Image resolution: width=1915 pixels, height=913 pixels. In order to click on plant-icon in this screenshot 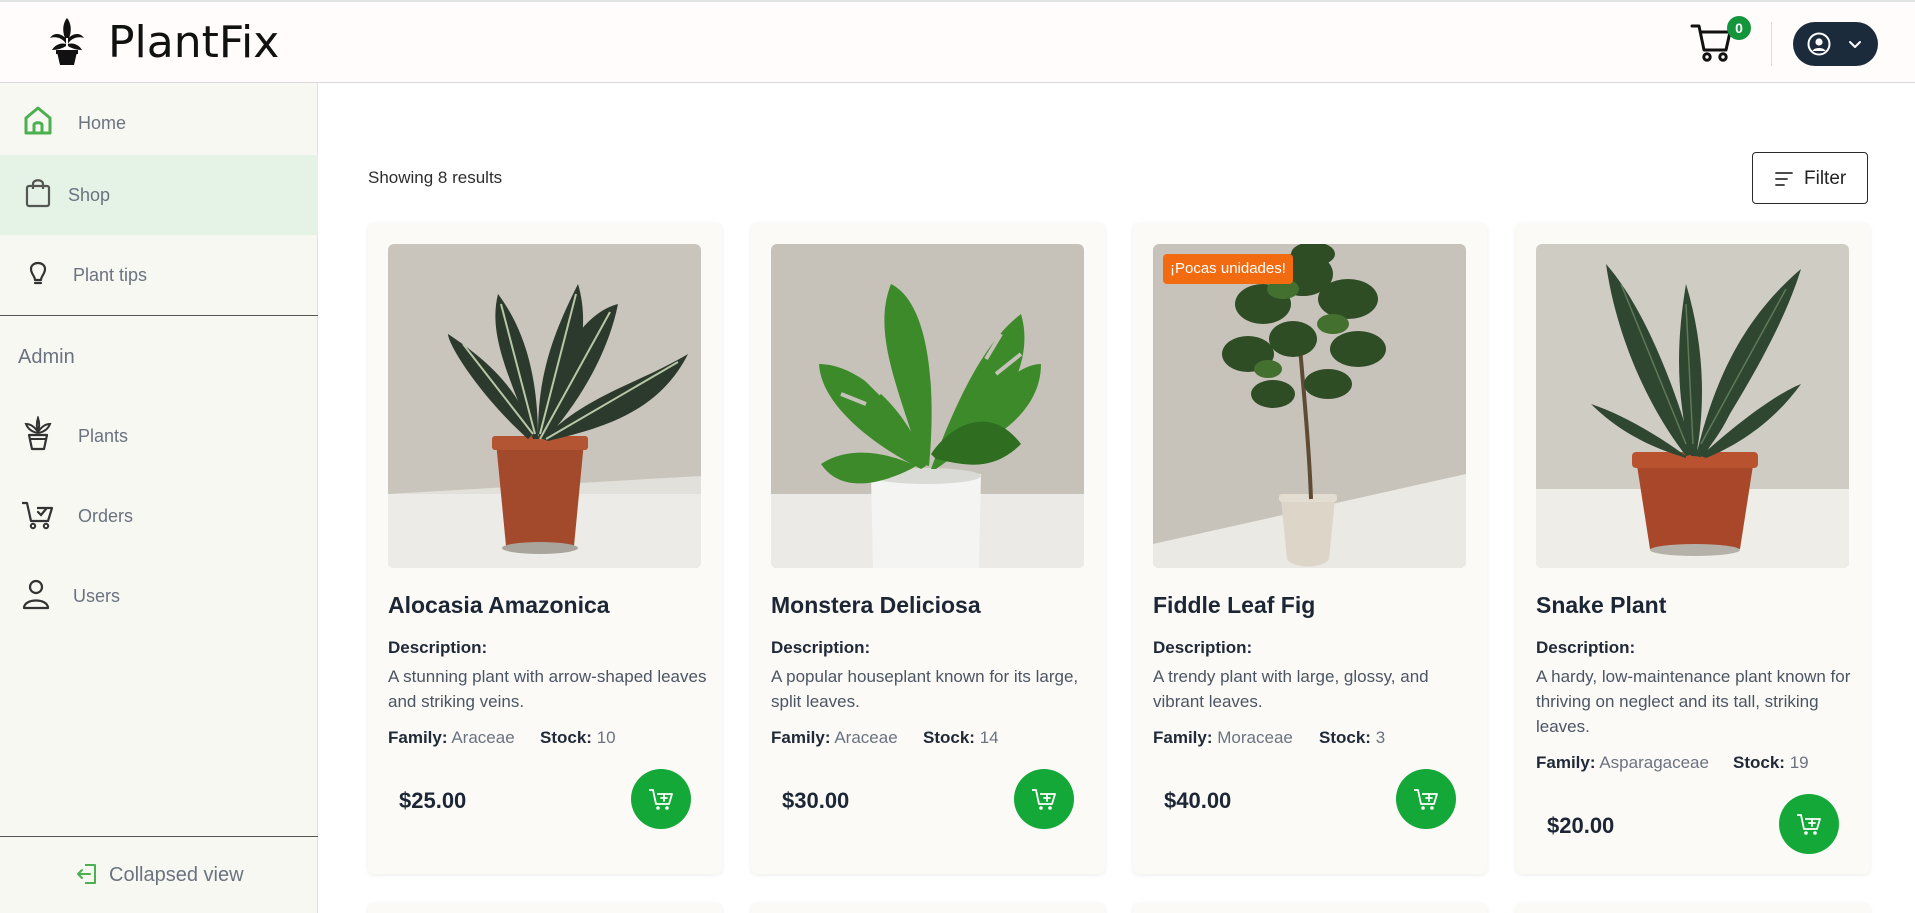, I will do `click(38, 433)`.